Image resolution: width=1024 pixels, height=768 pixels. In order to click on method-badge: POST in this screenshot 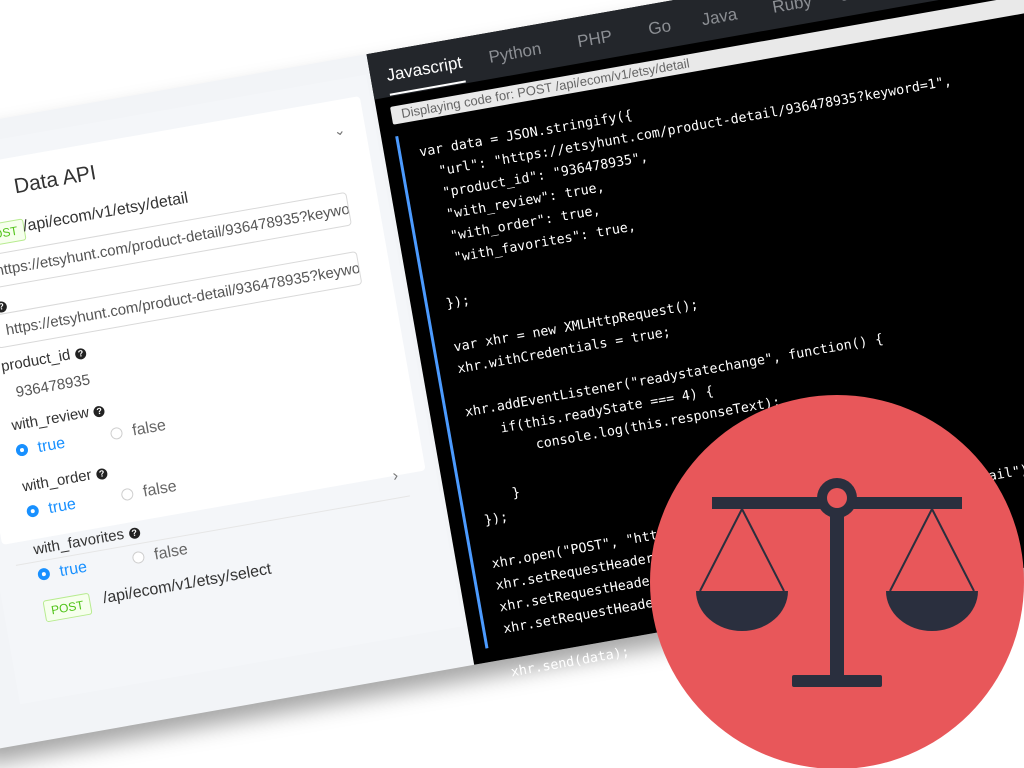, I will do `click(67, 607)`.